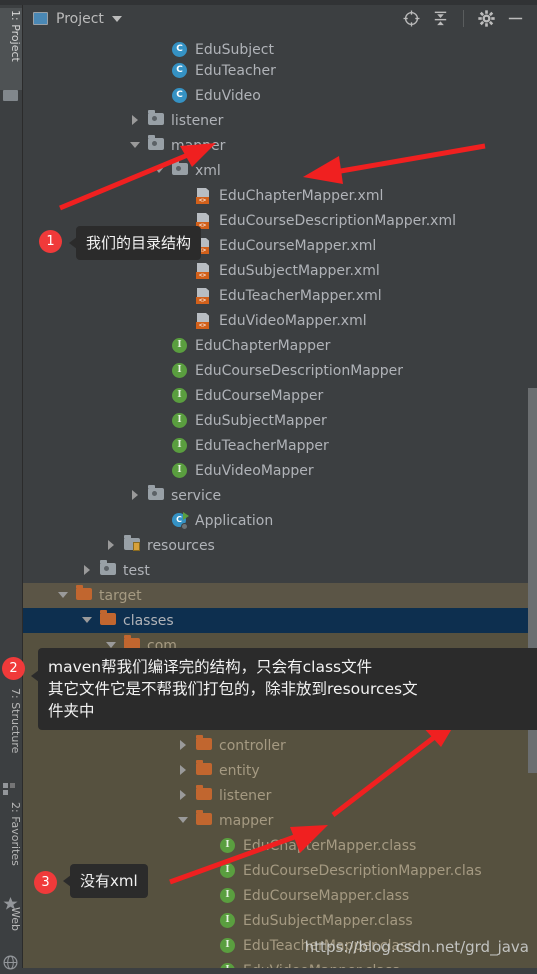 The height and width of the screenshot is (974, 537). I want to click on tree-row: I EduCourseMapper, so click(279, 395).